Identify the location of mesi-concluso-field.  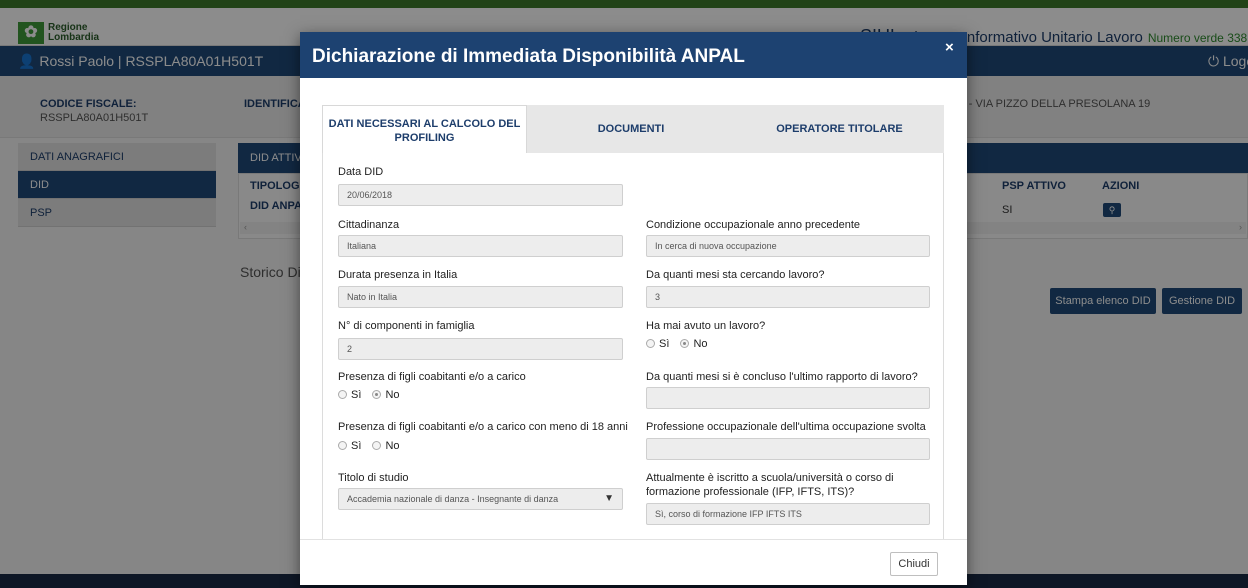
(788, 398).